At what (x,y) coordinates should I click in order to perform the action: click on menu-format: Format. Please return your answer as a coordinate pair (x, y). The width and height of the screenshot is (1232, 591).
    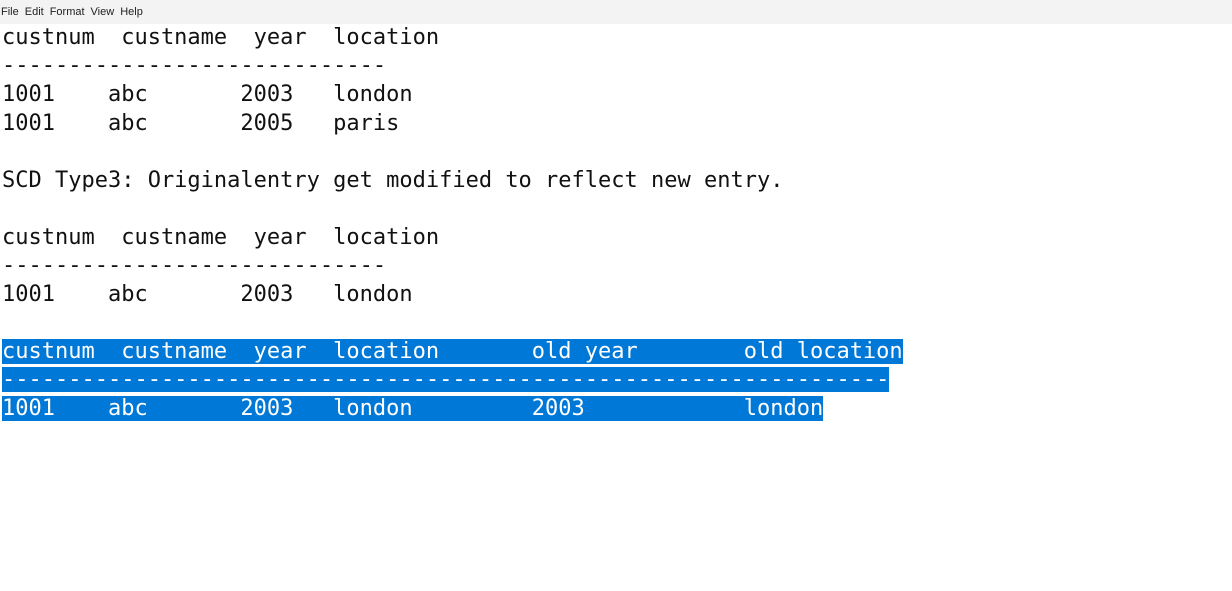
    Looking at the image, I should click on (69, 12).